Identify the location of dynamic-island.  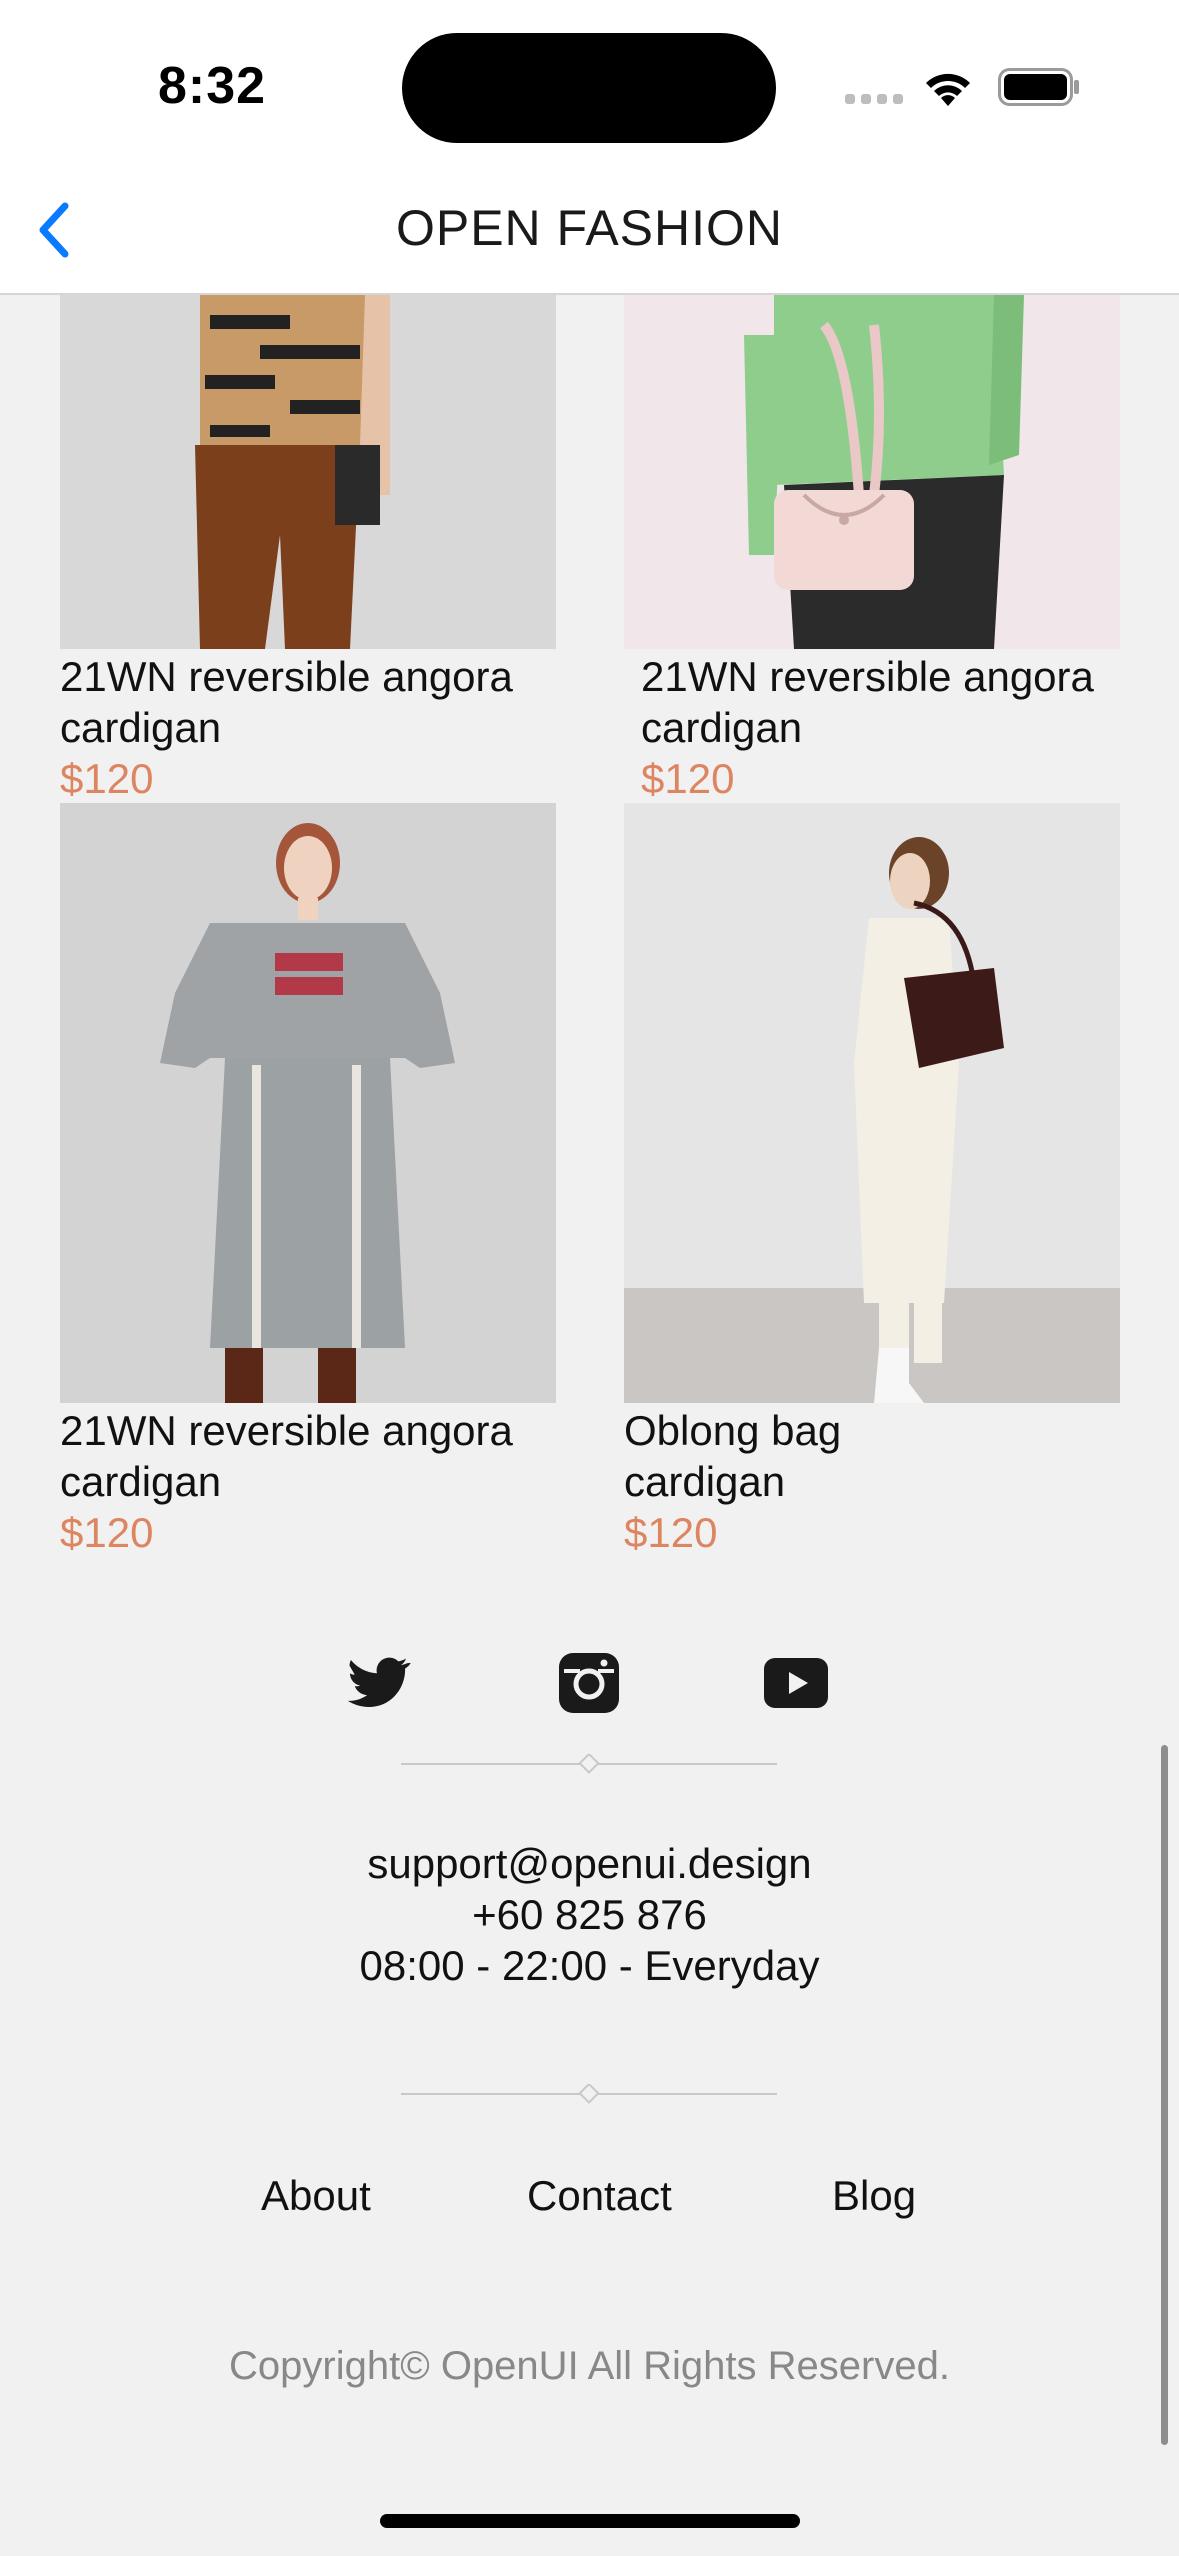
(589, 88).